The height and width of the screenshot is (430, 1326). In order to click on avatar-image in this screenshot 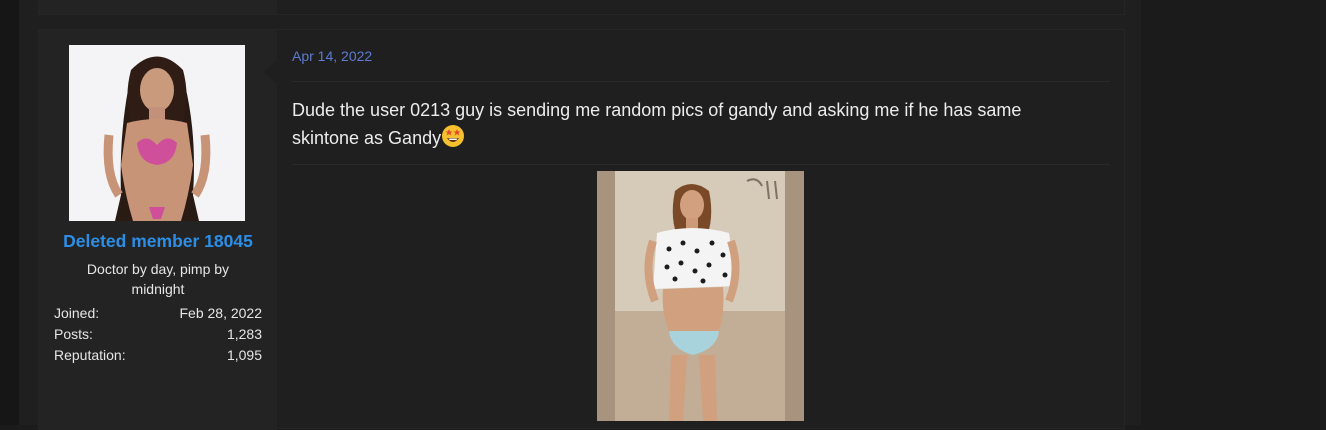, I will do `click(157, 133)`.